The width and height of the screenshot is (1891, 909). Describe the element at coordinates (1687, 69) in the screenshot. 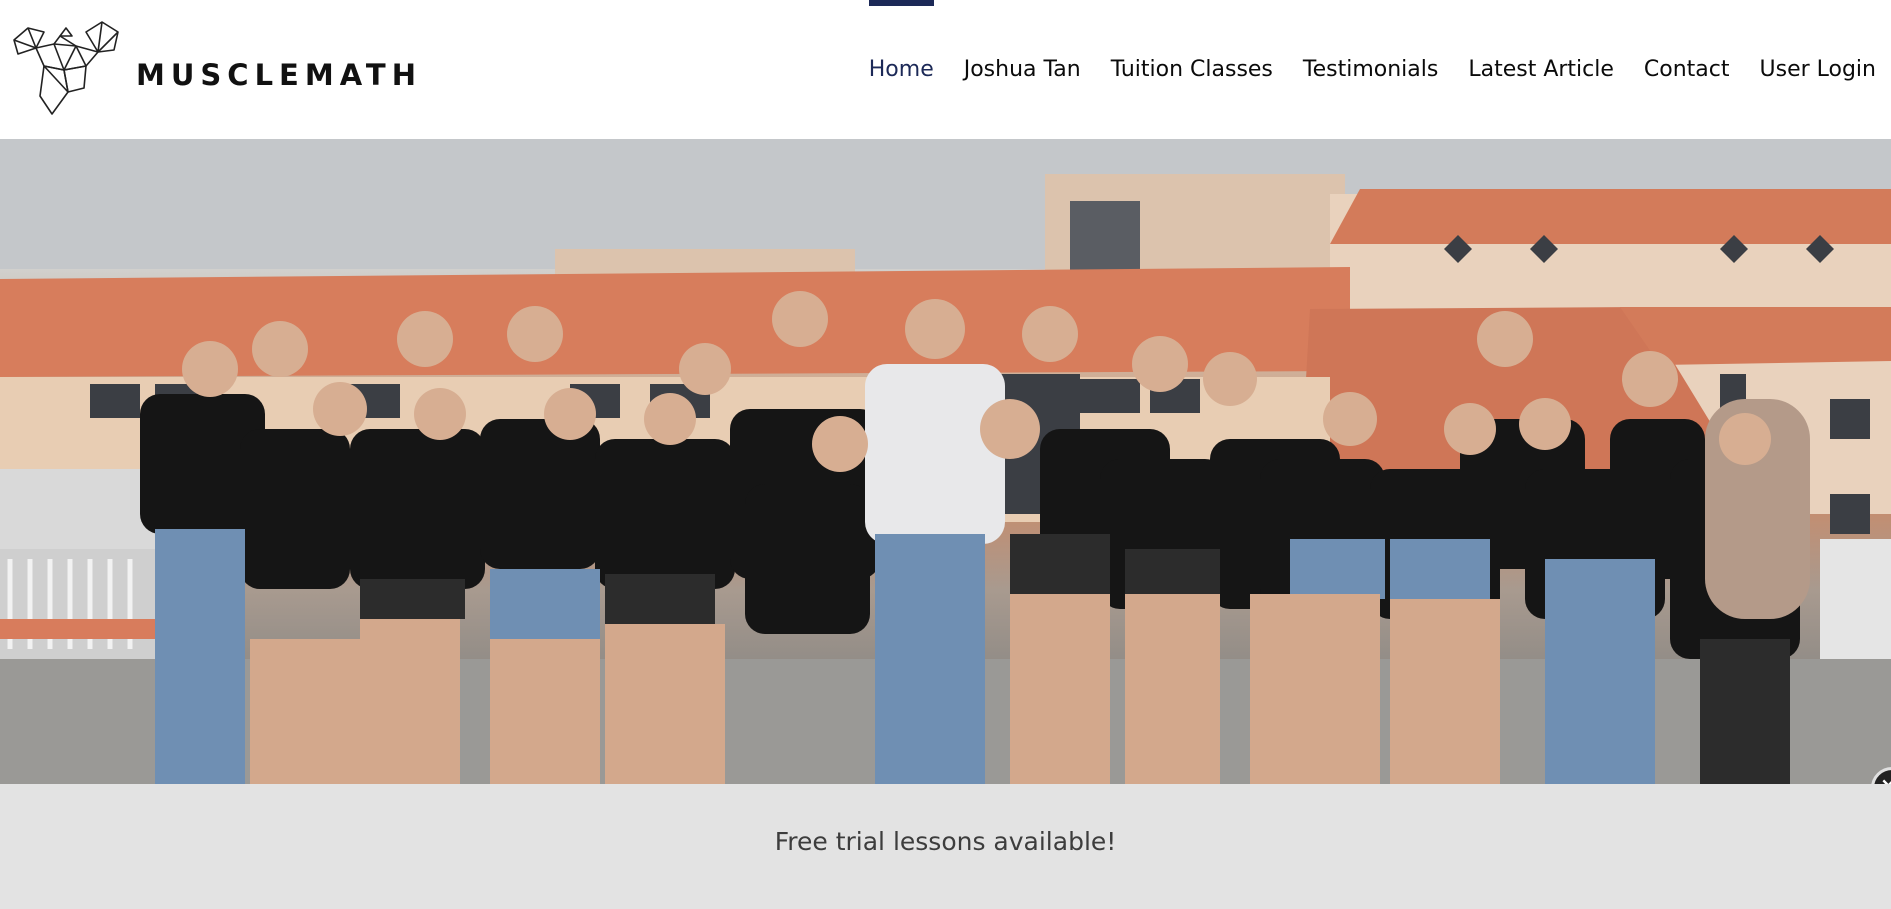

I see `nav-item-contact: Contact` at that location.